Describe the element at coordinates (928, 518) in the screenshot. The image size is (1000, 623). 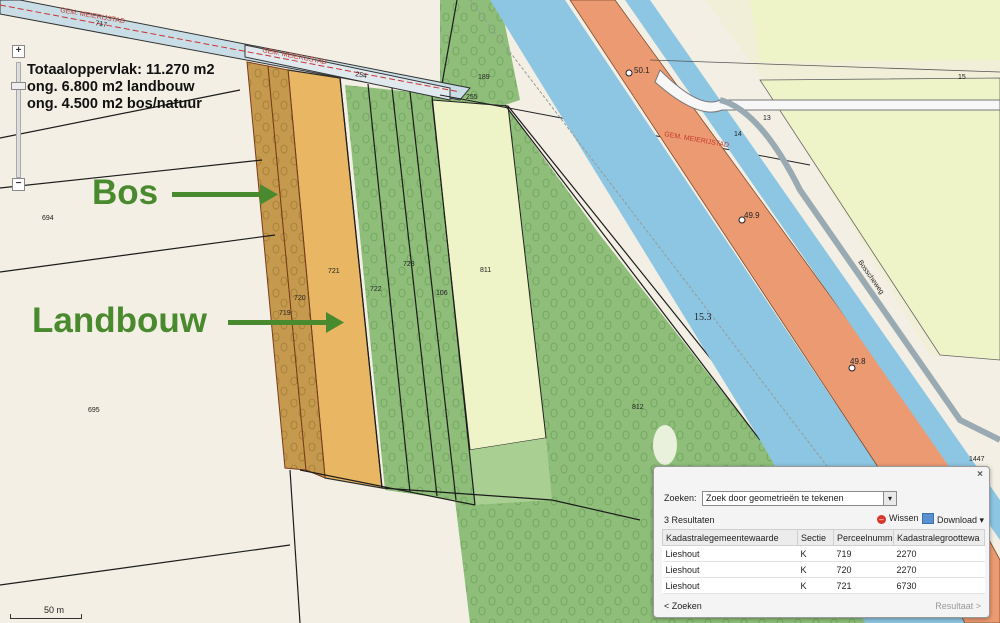
I see `download-icon` at that location.